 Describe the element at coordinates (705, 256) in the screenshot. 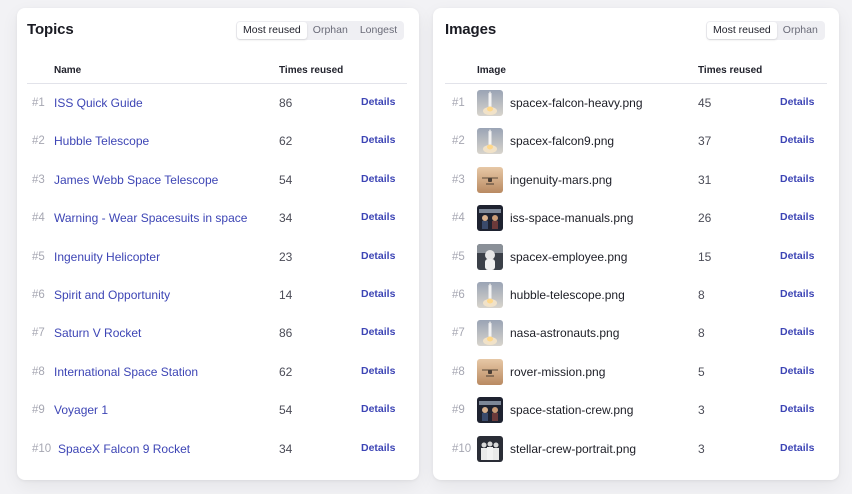

I see `times-reused-value: 15` at that location.